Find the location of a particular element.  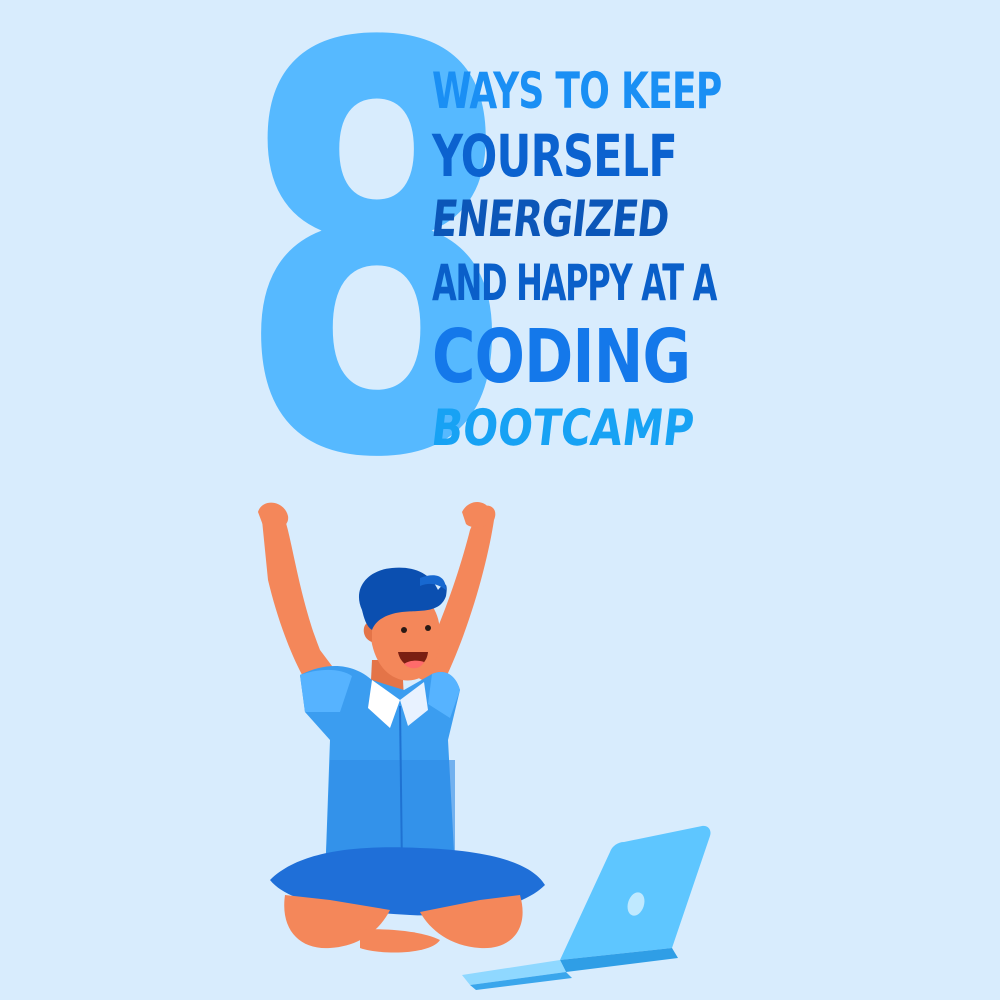

crossed-legs is located at coordinates (407, 900).